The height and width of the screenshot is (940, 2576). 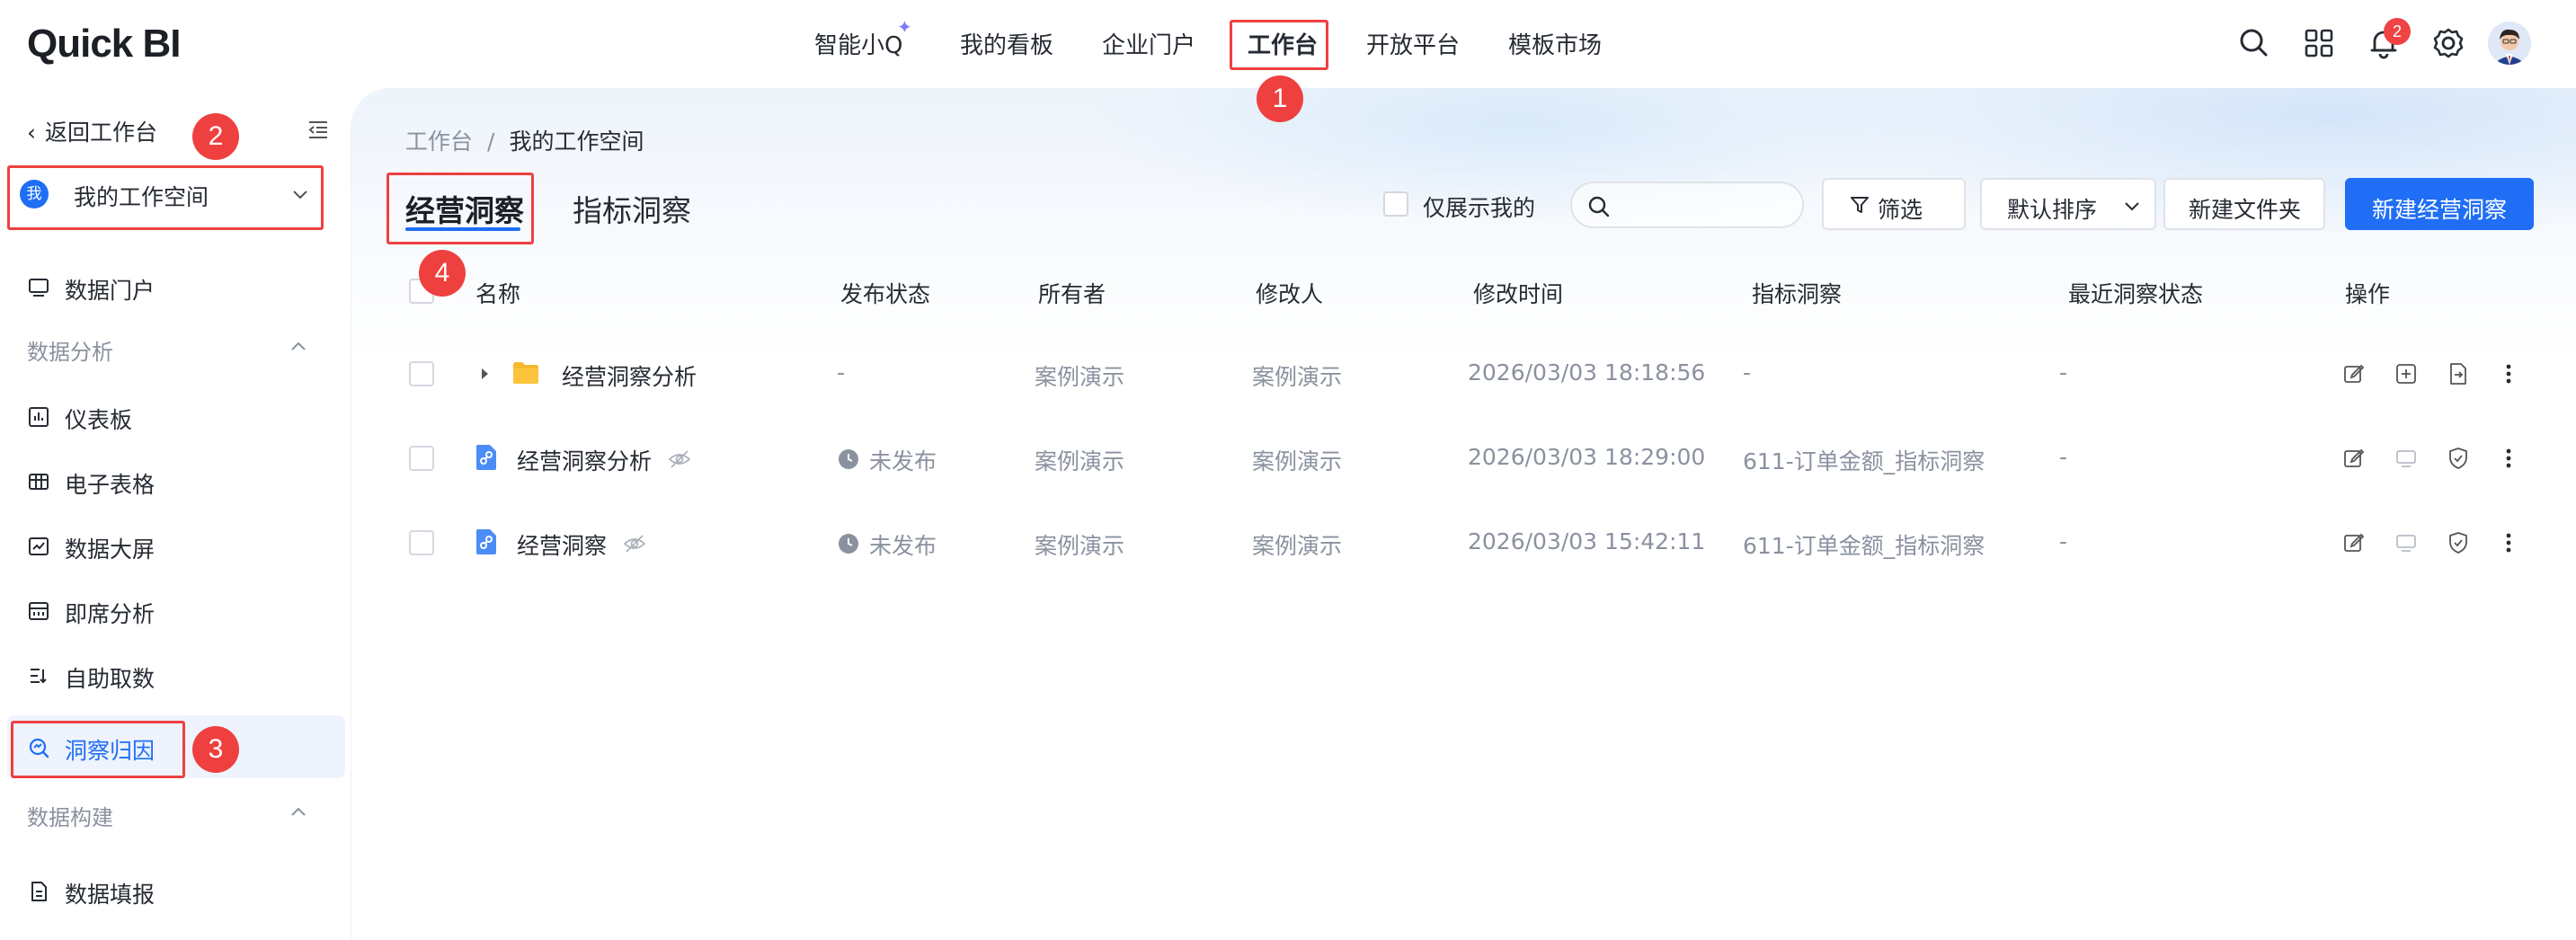 I want to click on sparkle-icon: ✦, so click(x=904, y=27).